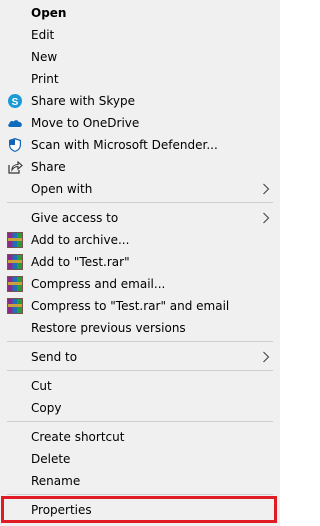 The height and width of the screenshot is (526, 320). I want to click on menu-item-restore-versions-label: Restore previous versions, so click(108, 328).